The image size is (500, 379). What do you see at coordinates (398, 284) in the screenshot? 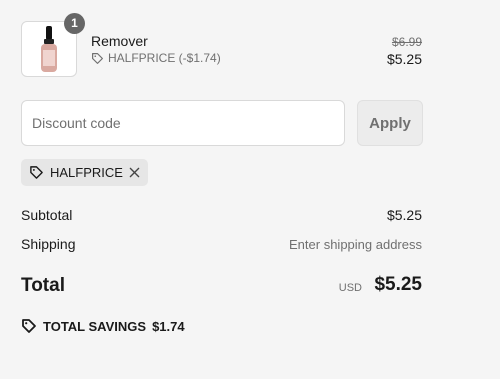
I see `total-value: $5.25` at bounding box center [398, 284].